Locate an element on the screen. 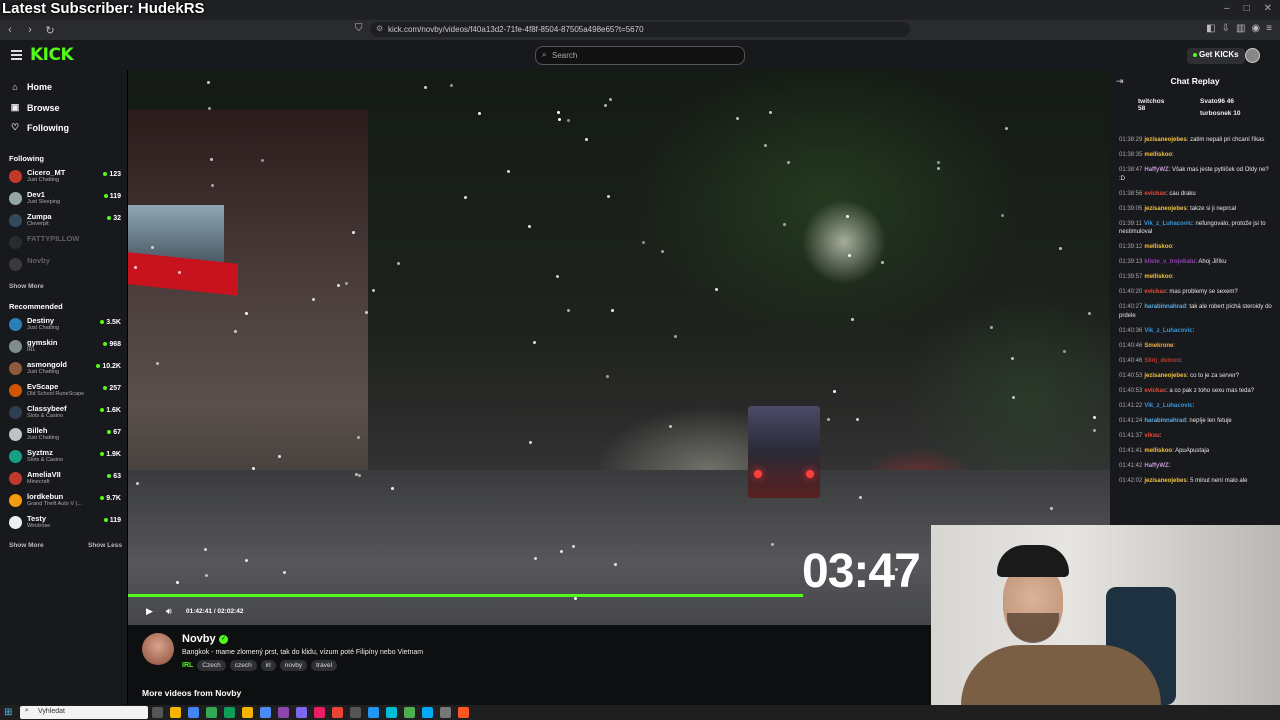  site-info-icon: ⚙ is located at coordinates (379, 28).